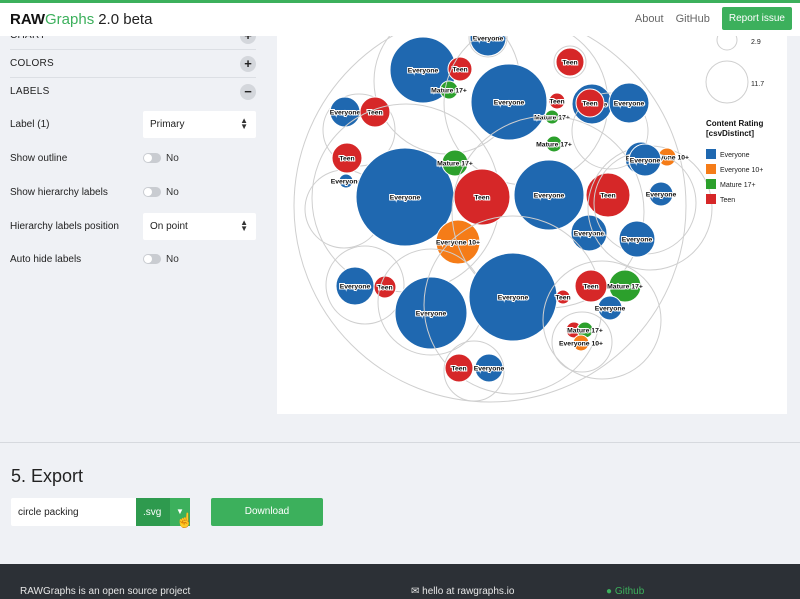  Describe the element at coordinates (248, 92) in the screenshot. I see `collapse-icon: −` at that location.